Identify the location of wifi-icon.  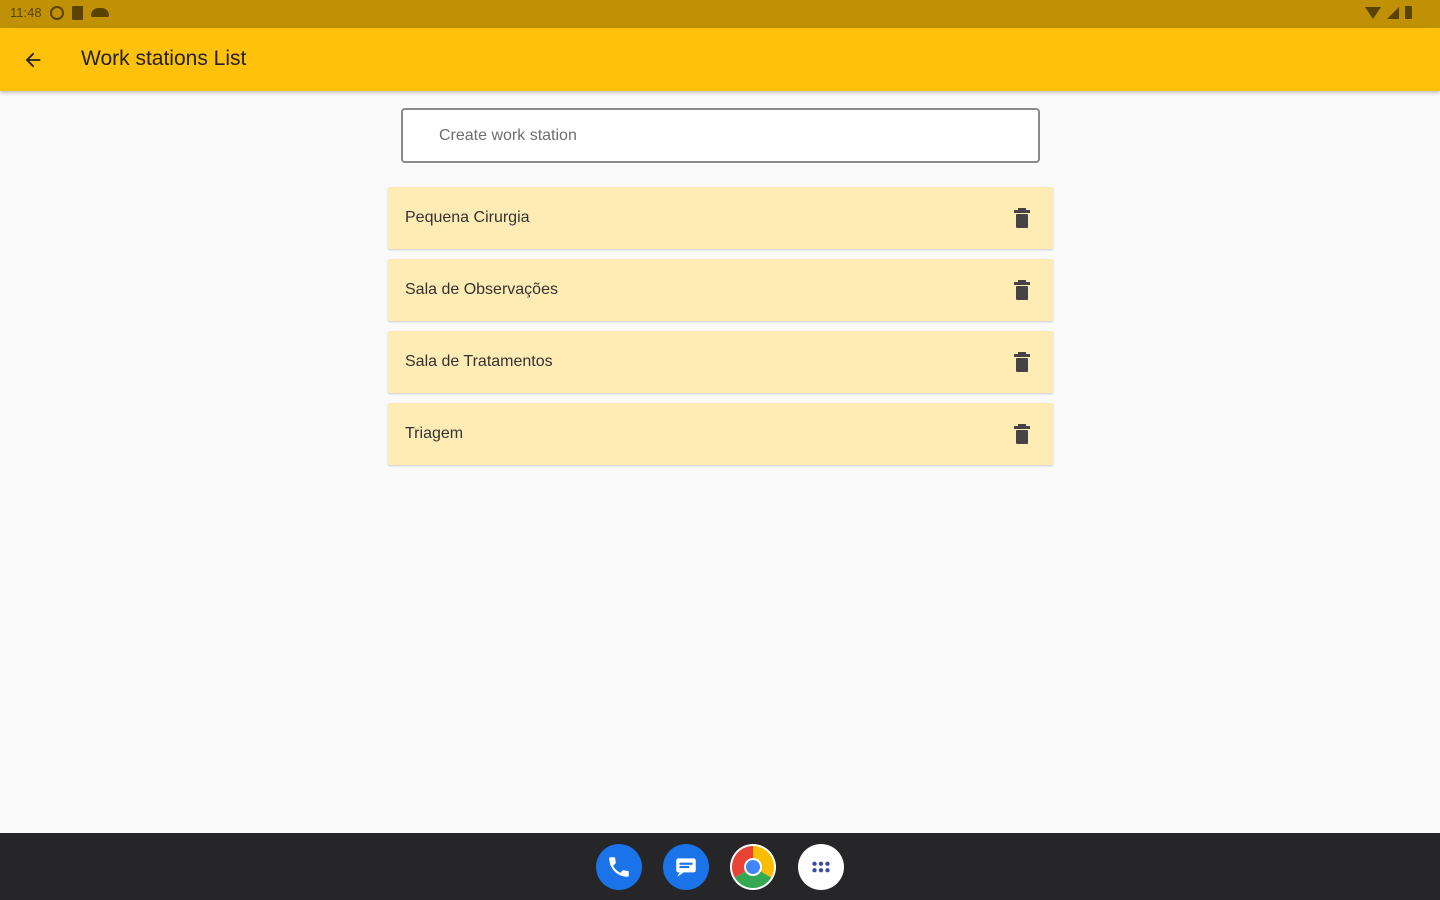
(1373, 12).